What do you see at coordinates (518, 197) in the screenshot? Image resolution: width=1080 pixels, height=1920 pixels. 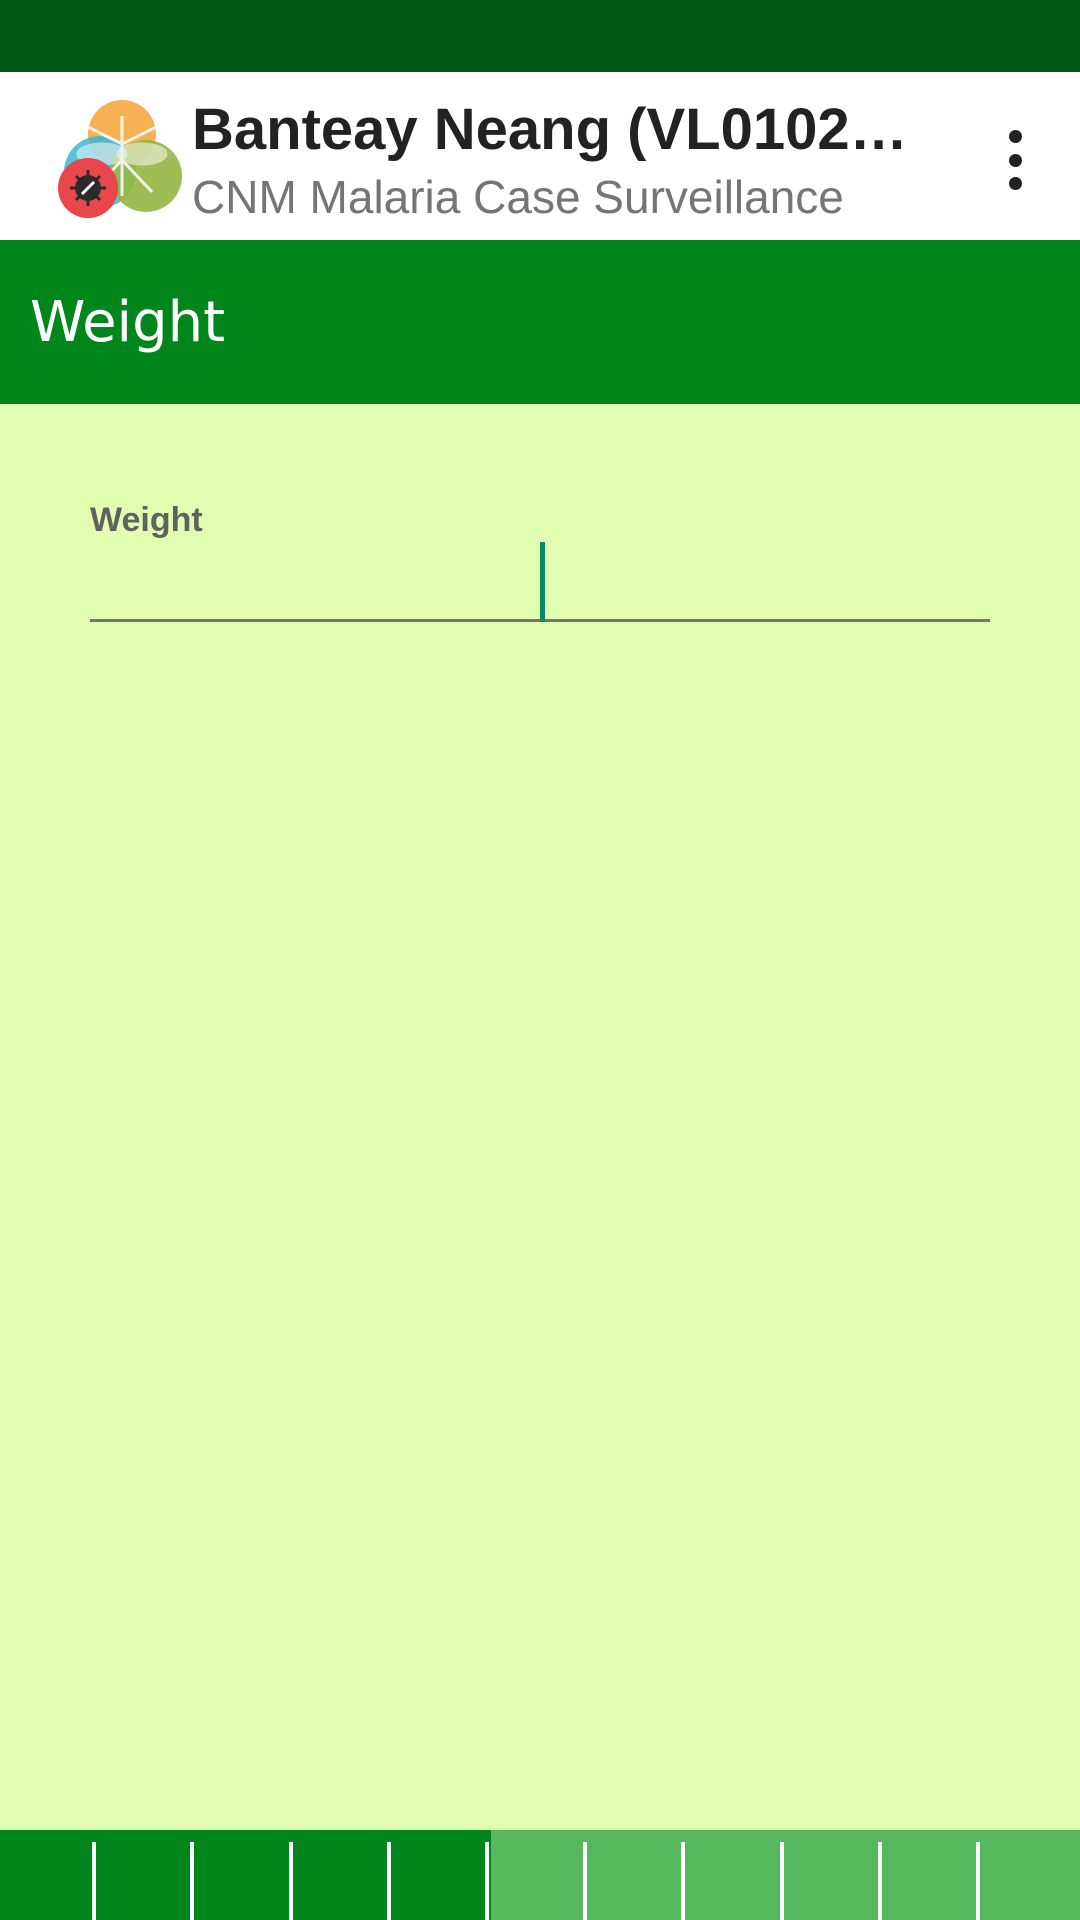 I see `app-subtitle: CNM Malaria Case Surveillance` at bounding box center [518, 197].